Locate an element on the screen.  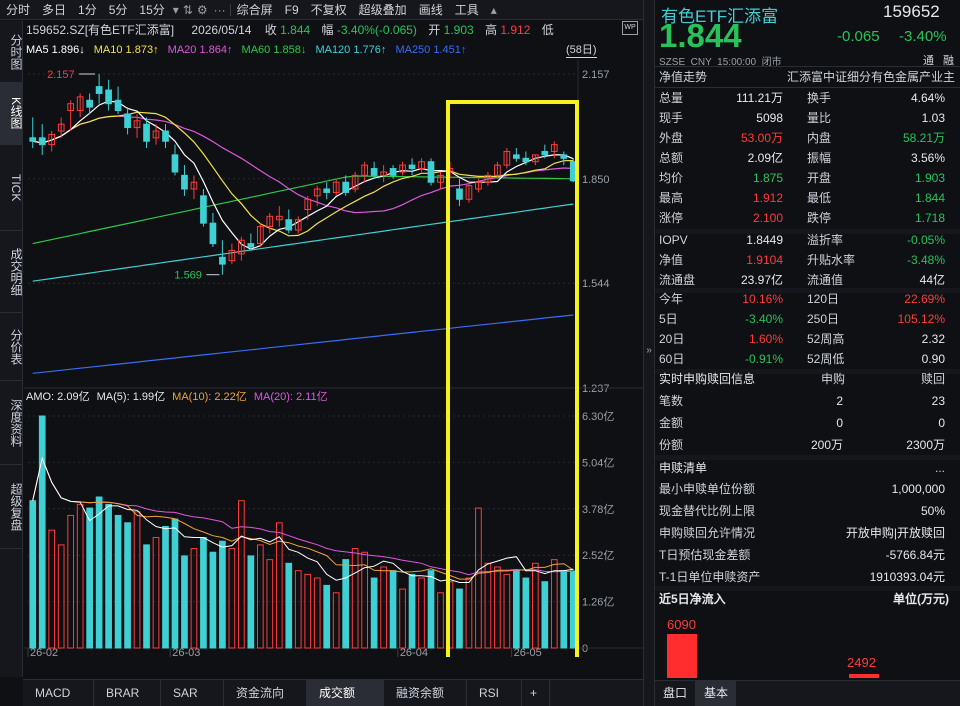
ma120-label: MA120 1.776↑ is located at coordinates (351, 50).